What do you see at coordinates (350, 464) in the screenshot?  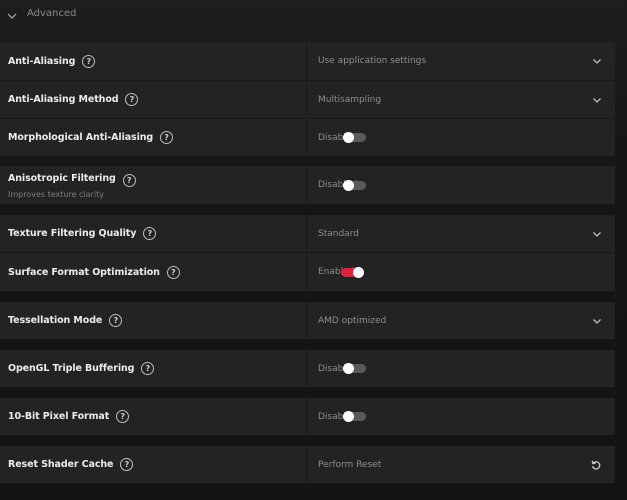 I see `setting-value: Perform Reset` at bounding box center [350, 464].